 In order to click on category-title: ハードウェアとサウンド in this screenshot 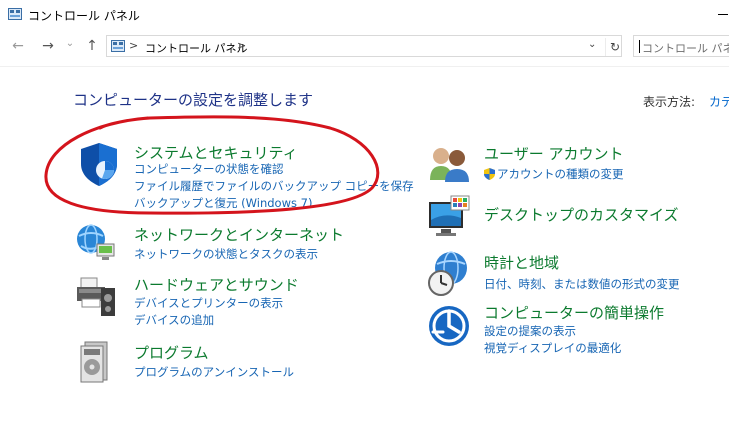, I will do `click(216, 284)`.